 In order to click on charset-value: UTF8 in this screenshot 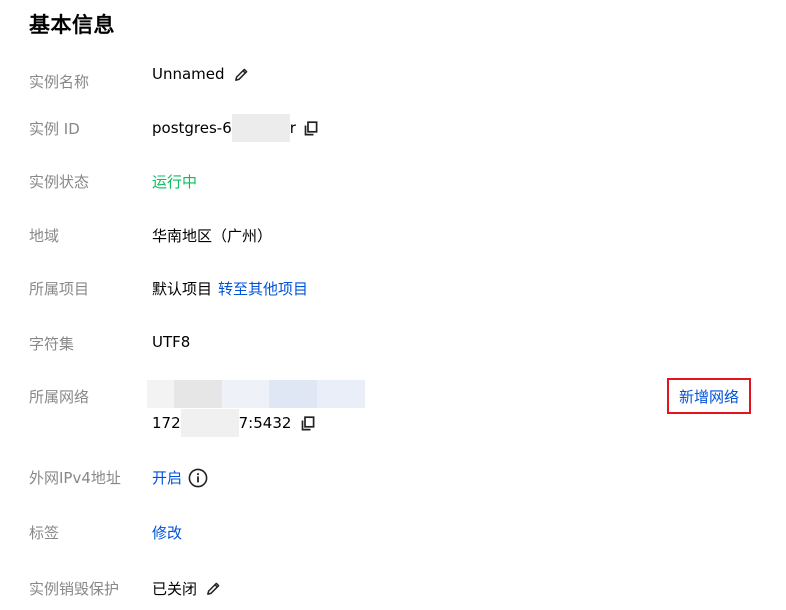, I will do `click(171, 342)`.